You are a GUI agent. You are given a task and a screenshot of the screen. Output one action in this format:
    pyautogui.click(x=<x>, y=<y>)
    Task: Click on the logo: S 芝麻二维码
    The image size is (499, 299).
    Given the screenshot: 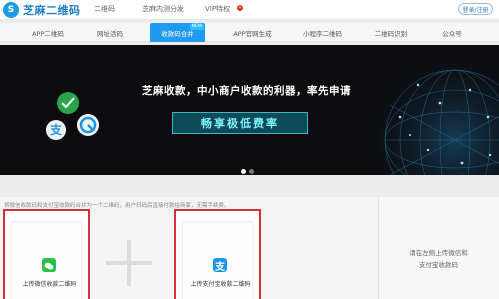 What is the action you would take?
    pyautogui.click(x=42, y=10)
    